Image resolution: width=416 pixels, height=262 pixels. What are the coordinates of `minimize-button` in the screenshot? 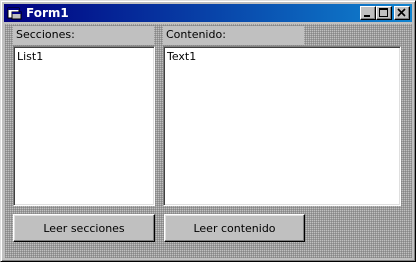 It's located at (368, 13).